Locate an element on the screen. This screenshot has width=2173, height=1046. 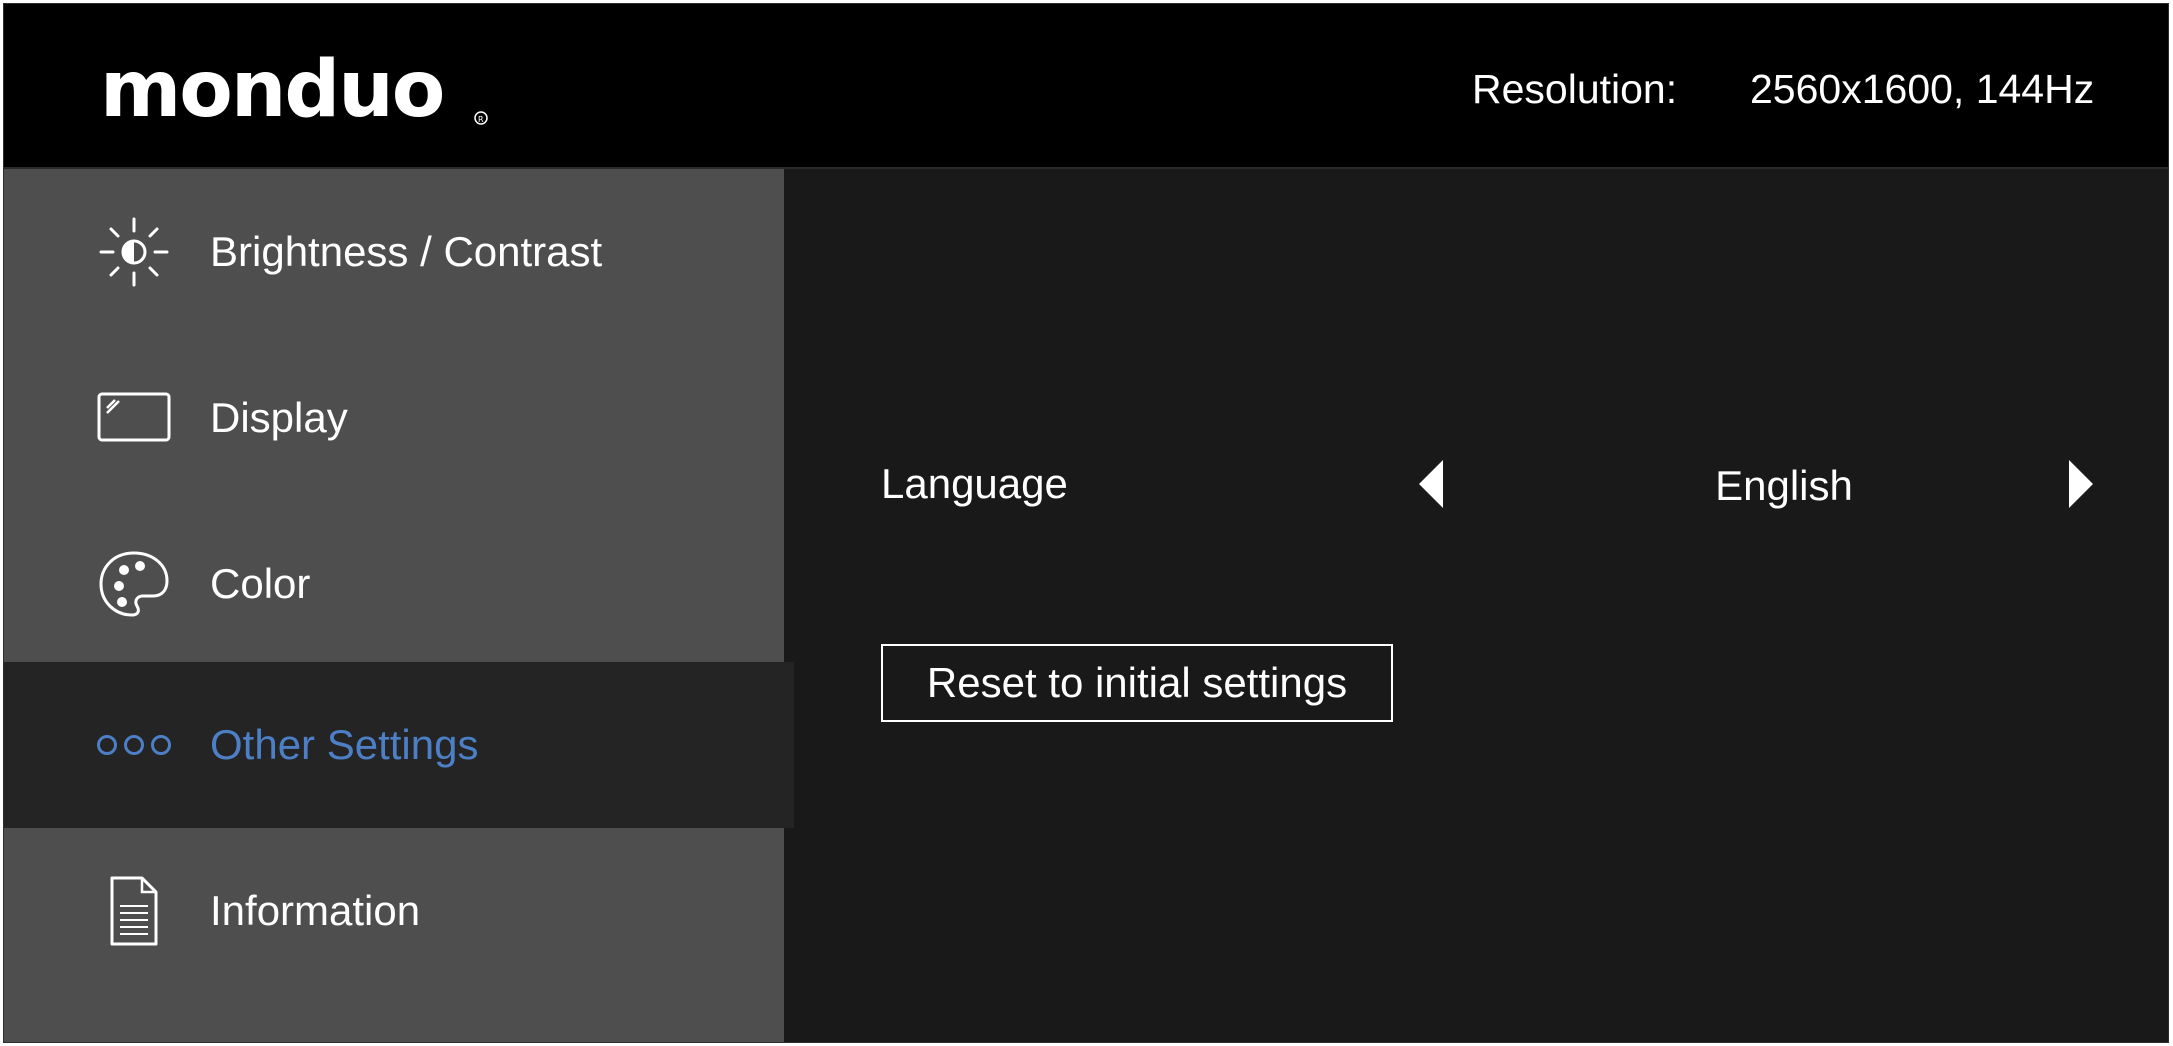
sidebar-item-label: Other Settings is located at coordinates (344, 744).